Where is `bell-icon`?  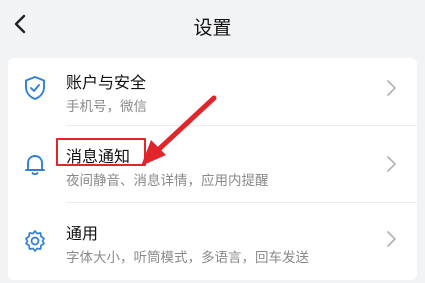
bell-icon is located at coordinates (35, 165).